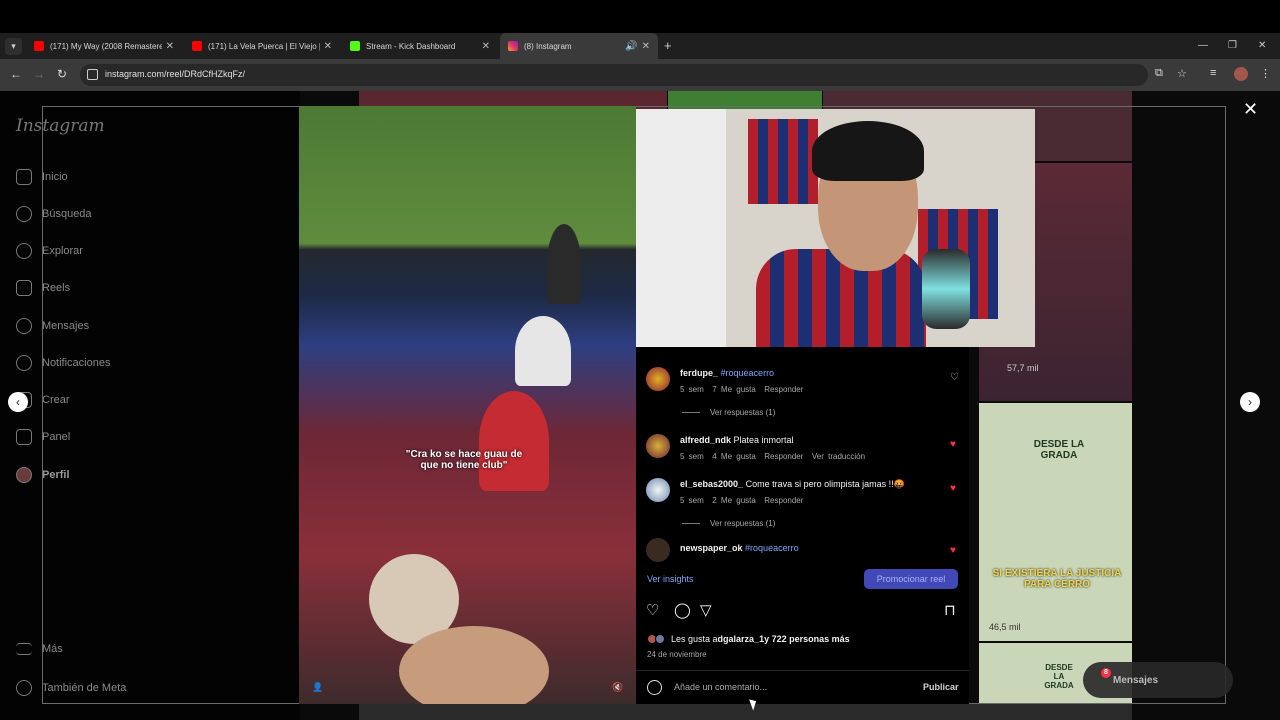 This screenshot has width=1280, height=720. What do you see at coordinates (1158, 680) in the screenshot?
I see `messages-pill: 8 Mensajes` at bounding box center [1158, 680].